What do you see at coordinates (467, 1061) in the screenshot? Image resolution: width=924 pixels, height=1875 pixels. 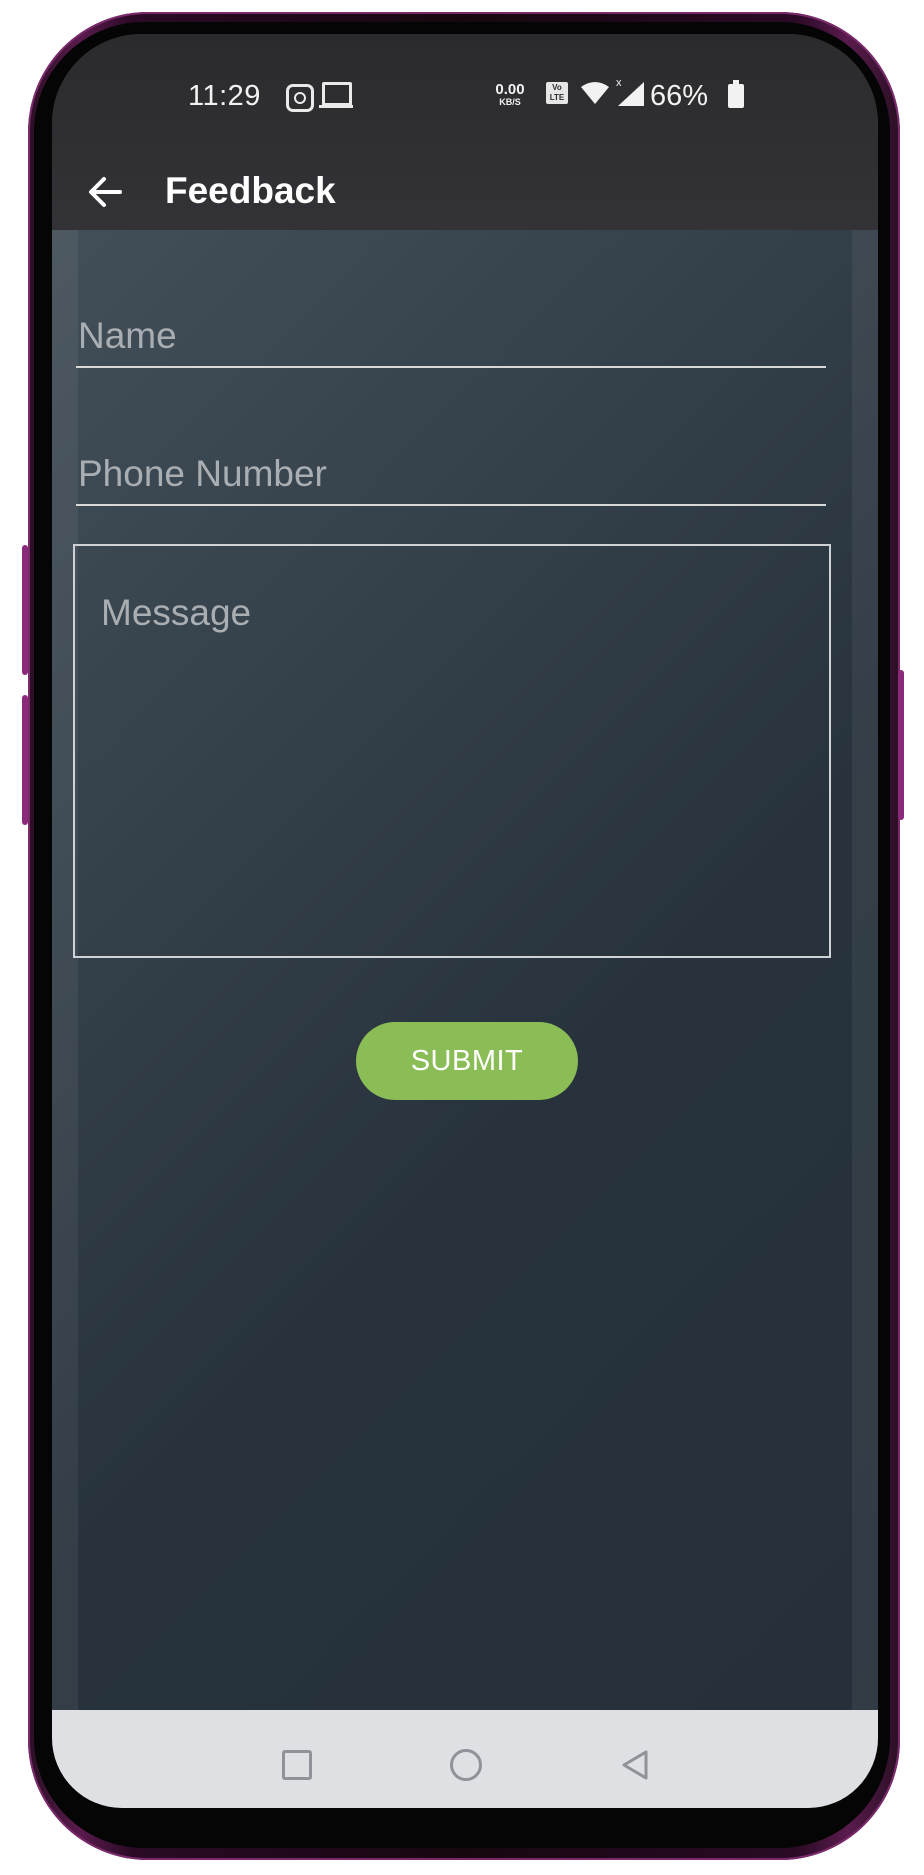 I see `submit-button: SUBMIT` at bounding box center [467, 1061].